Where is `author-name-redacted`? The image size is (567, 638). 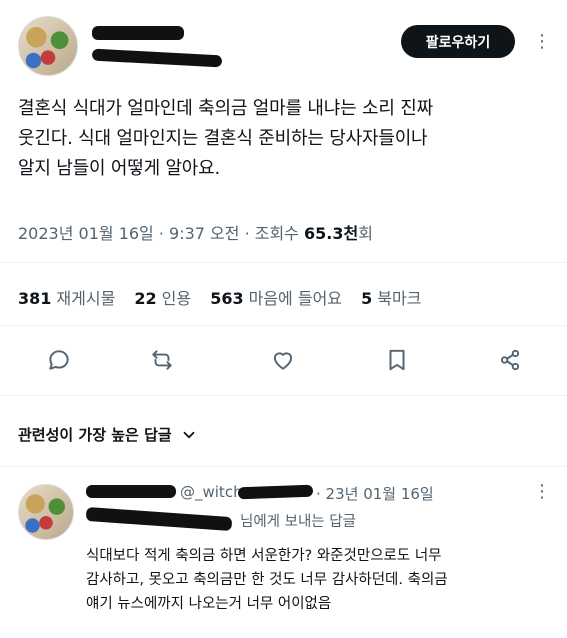 author-name-redacted is located at coordinates (138, 33).